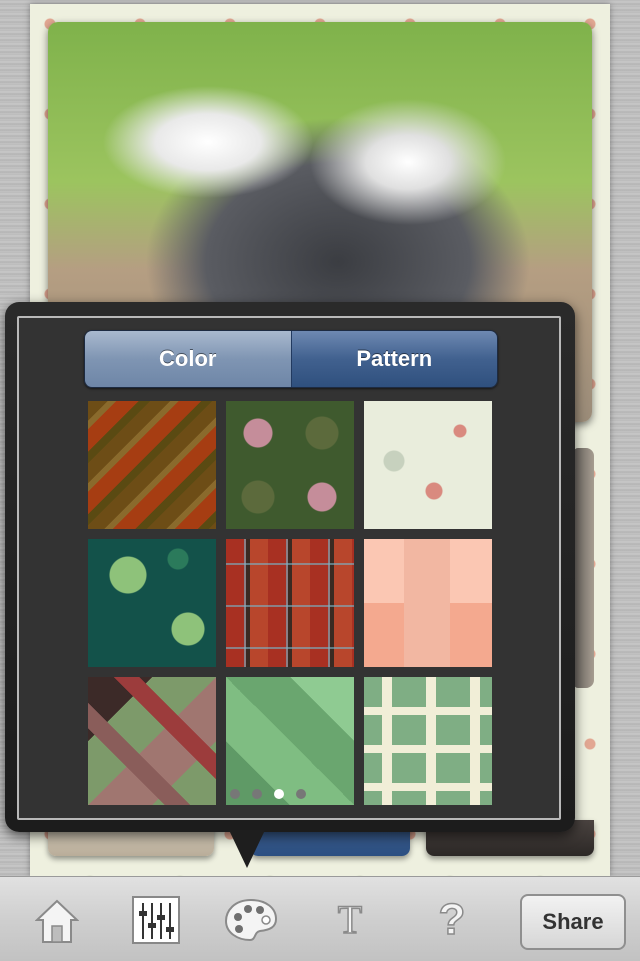 The image size is (640, 961). I want to click on pattern-swatch-argyle, so click(152, 741).